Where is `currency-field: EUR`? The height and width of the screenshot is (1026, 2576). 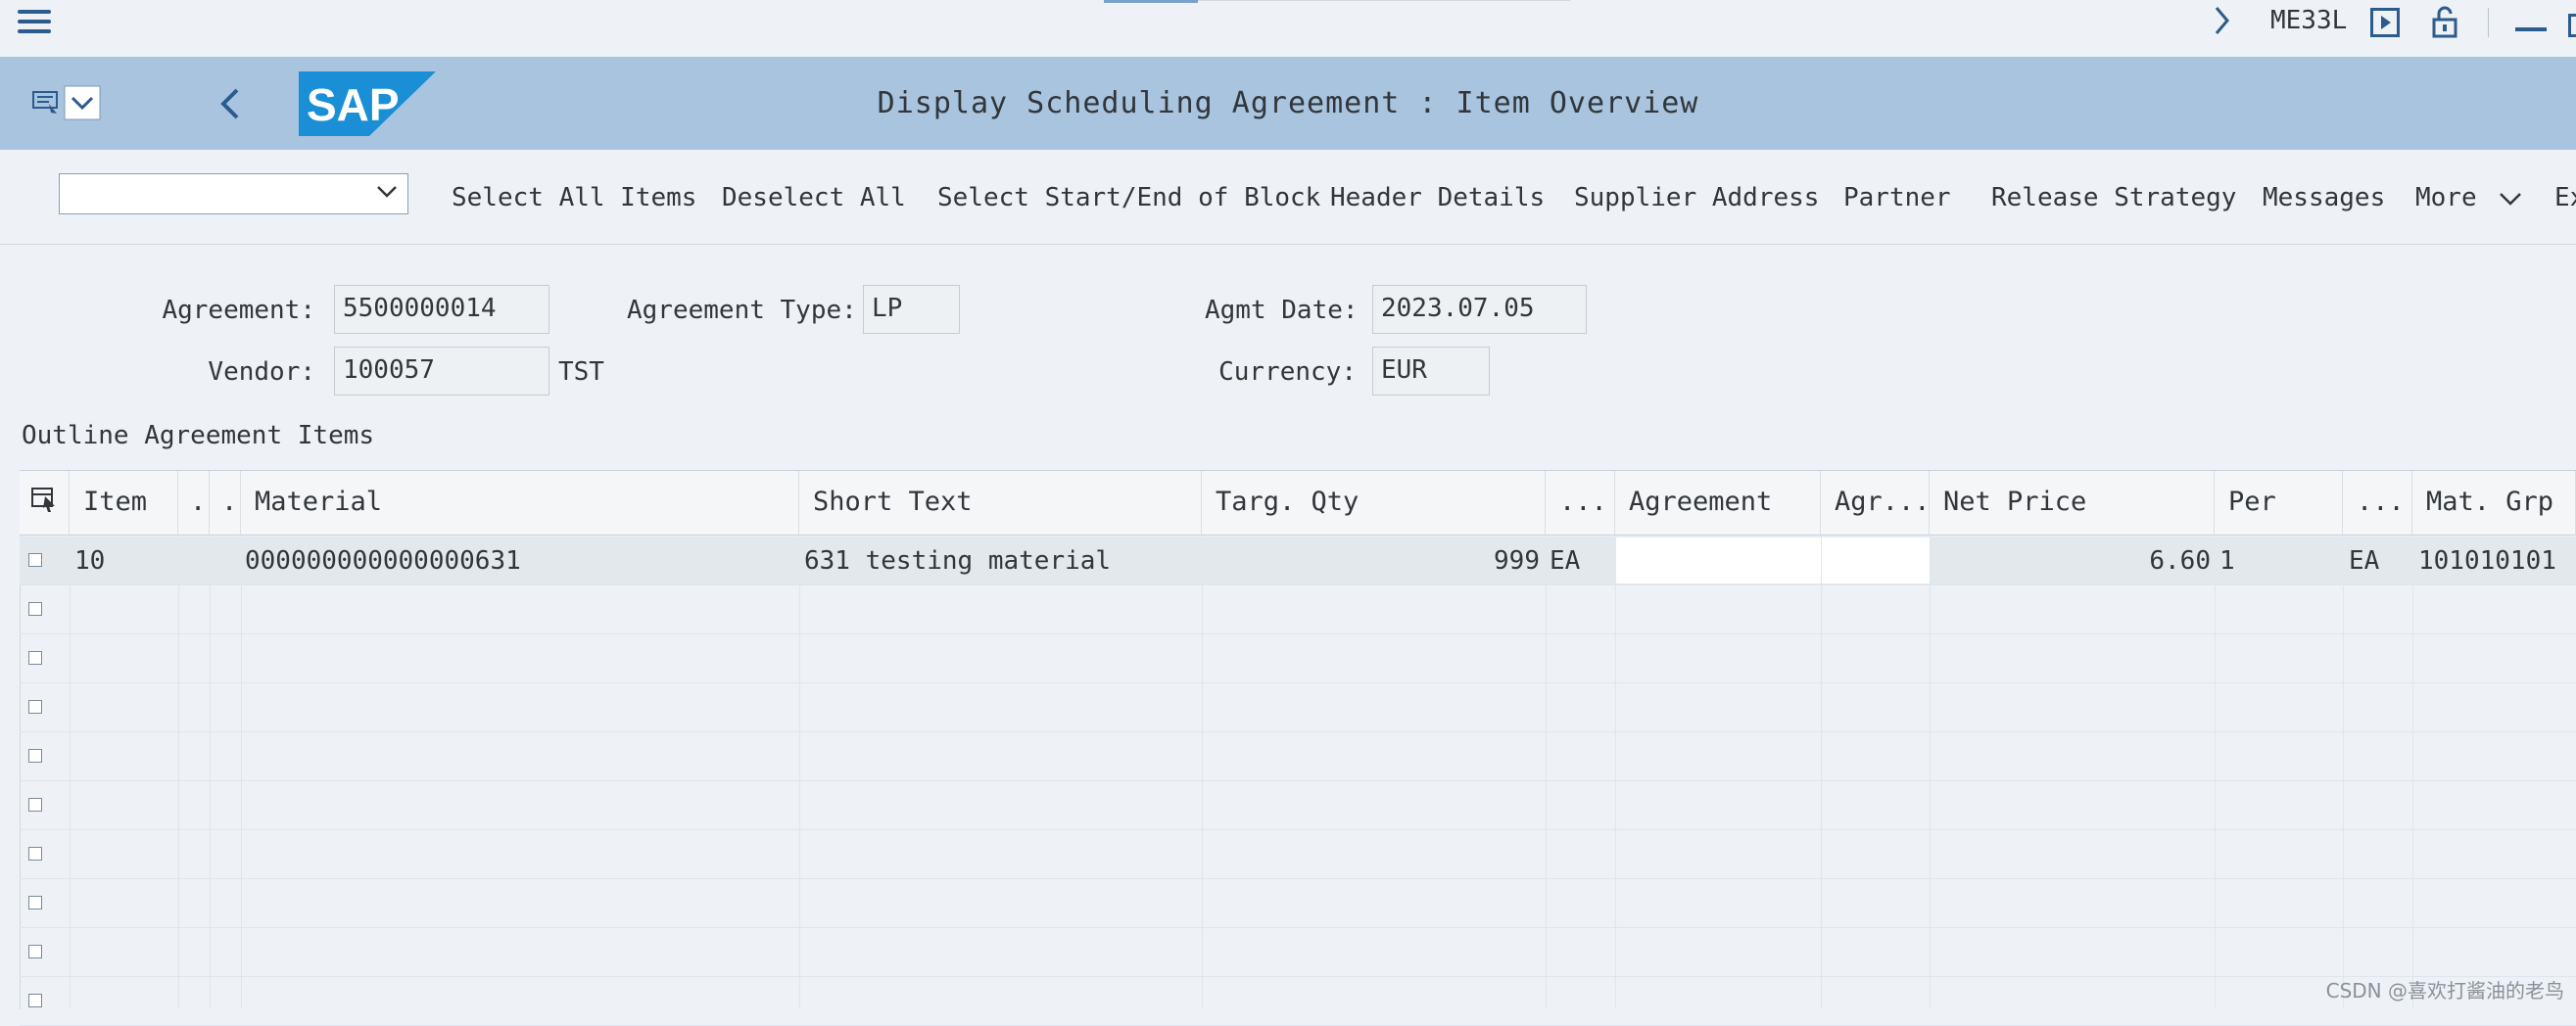 currency-field: EUR is located at coordinates (1431, 371).